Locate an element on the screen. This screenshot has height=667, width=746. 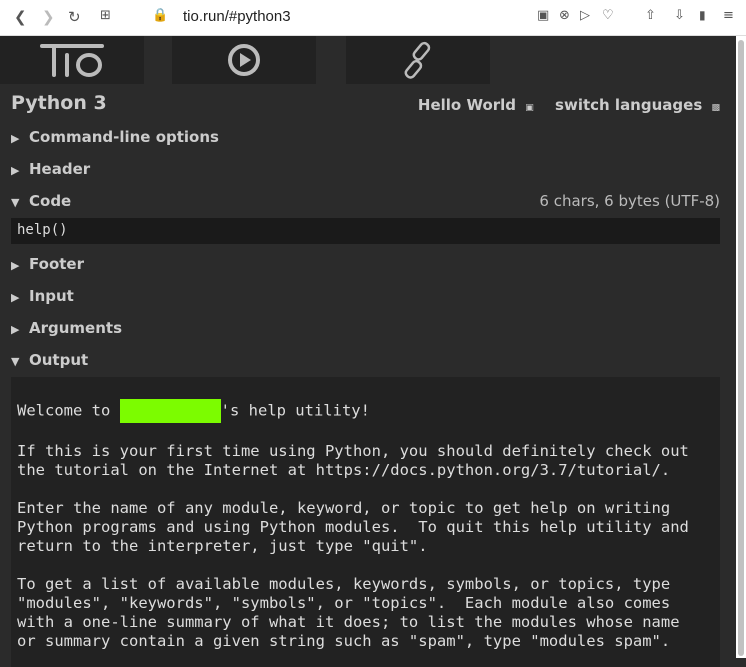
download-icon: ⇩ is located at coordinates (679, 15).